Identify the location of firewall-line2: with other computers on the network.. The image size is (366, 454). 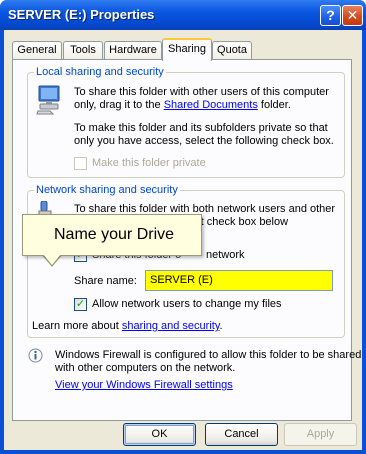
(145, 368).